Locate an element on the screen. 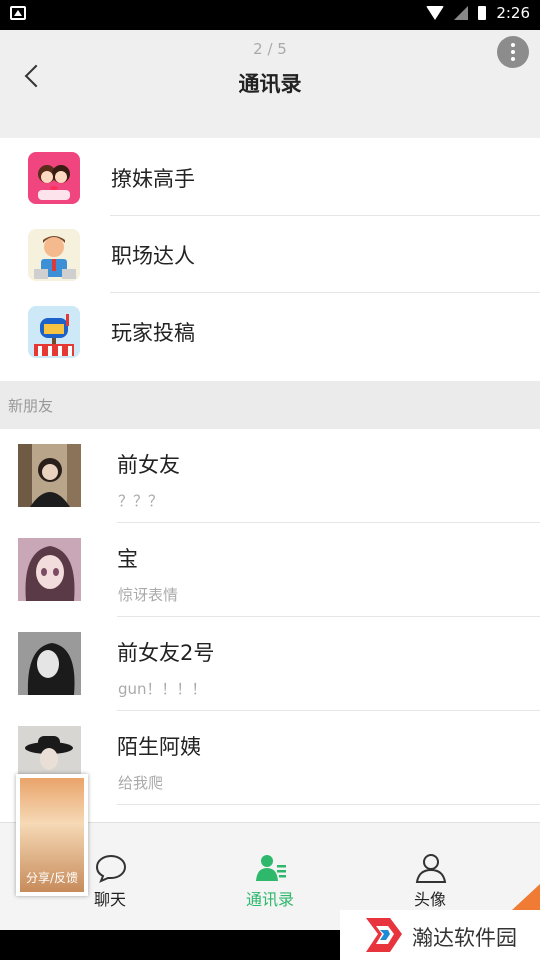 This screenshot has width=540, height=960. share-feedback-thumbnail: 分享/反馈 is located at coordinates (52, 835).